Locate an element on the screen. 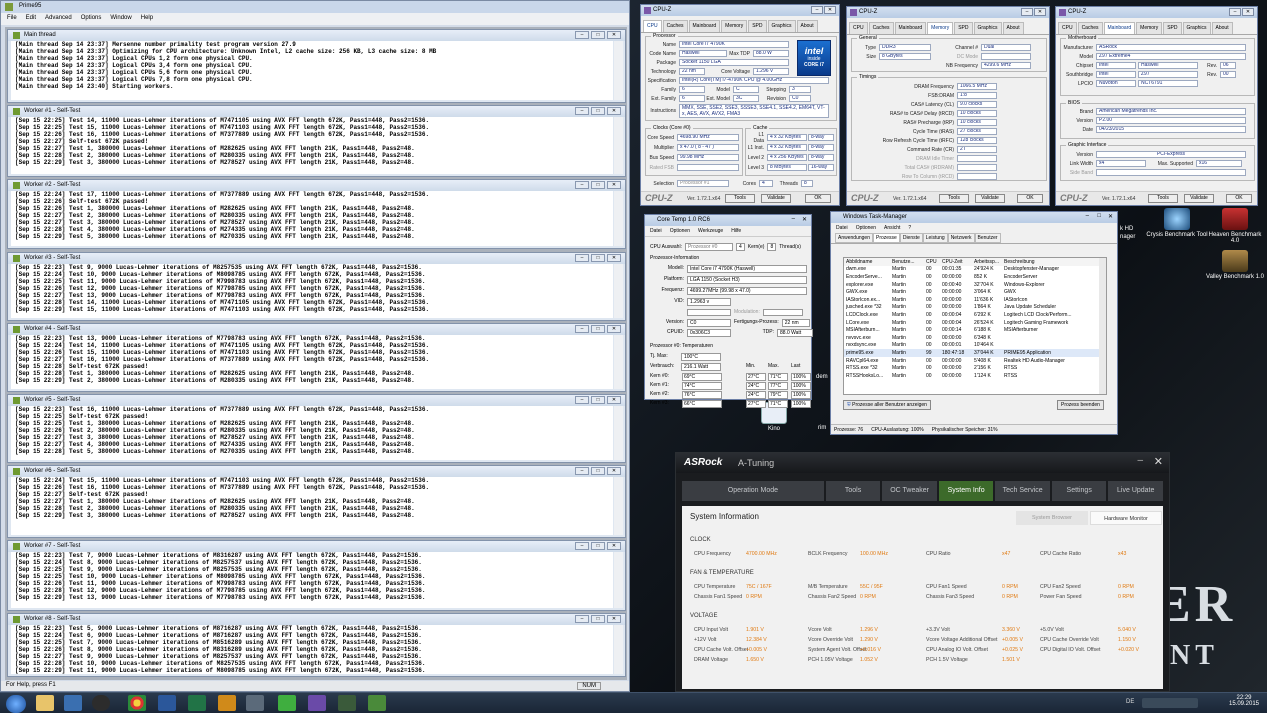 Image resolution: width=1267 pixels, height=713 pixels. nav-tools: Tools is located at coordinates (853, 491).